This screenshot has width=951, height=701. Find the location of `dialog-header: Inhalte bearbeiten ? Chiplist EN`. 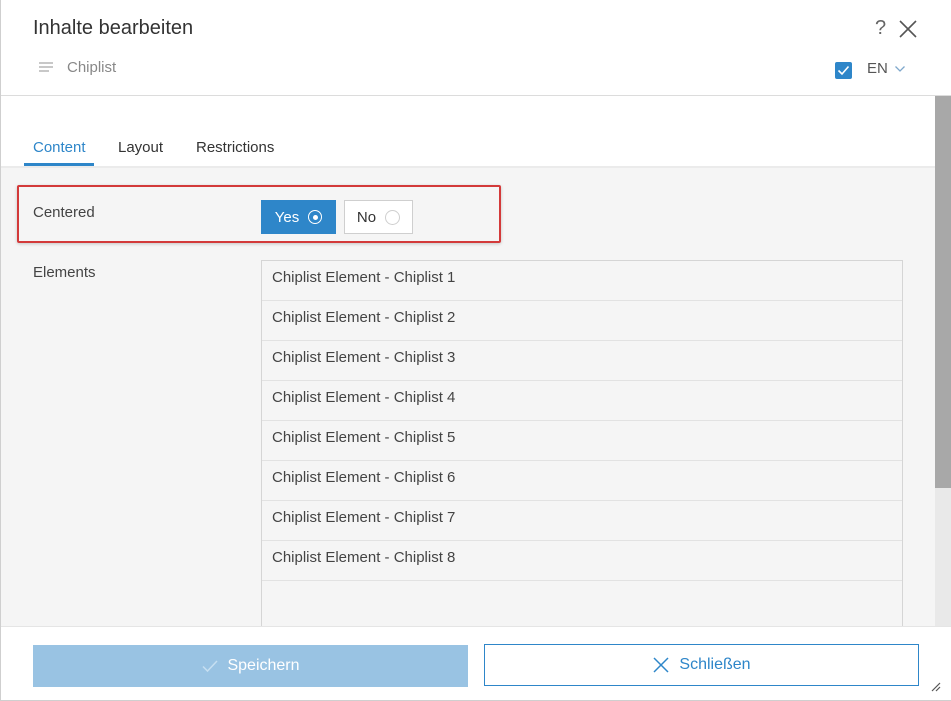

dialog-header: Inhalte bearbeiten ? Chiplist EN is located at coordinates (476, 48).